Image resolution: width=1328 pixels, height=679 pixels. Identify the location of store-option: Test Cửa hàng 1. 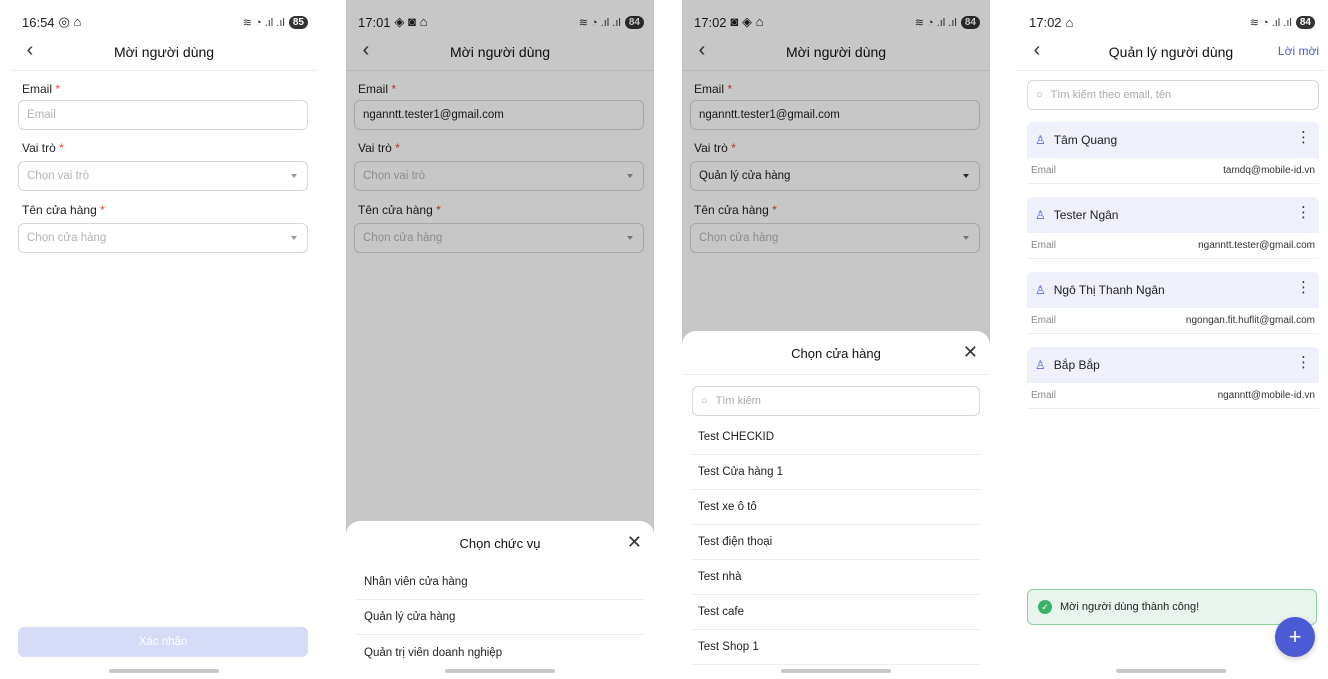
(836, 472).